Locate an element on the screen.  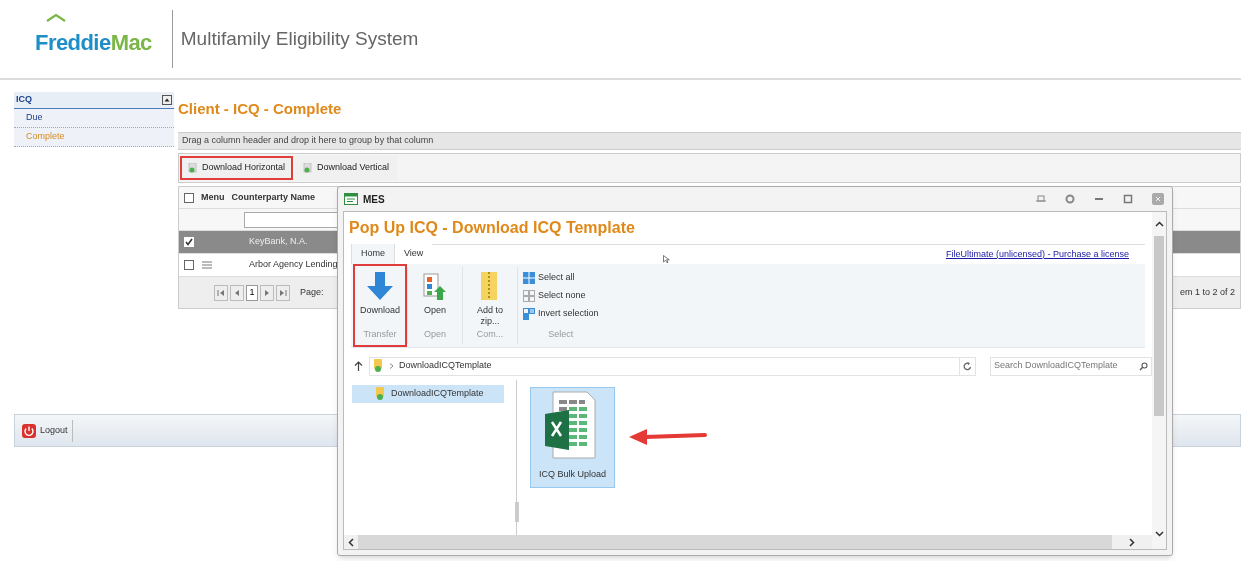
empty-grid-icon is located at coordinates (529, 296).